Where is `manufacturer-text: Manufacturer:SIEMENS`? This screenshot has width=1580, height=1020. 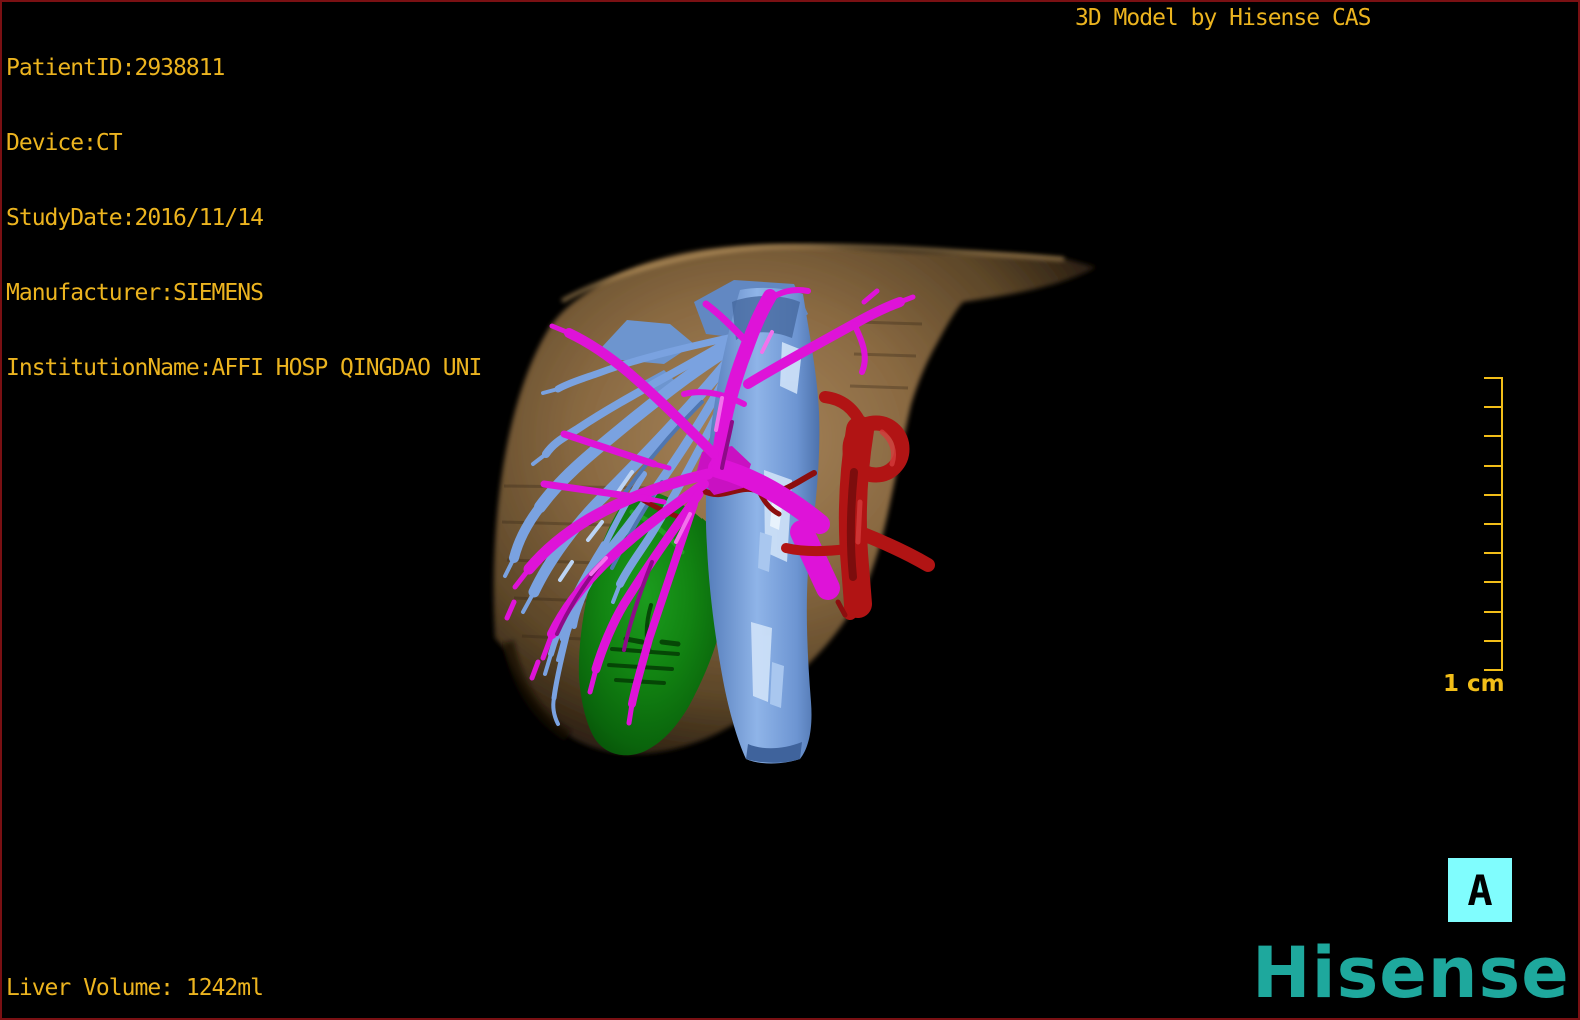
manufacturer-text: Manufacturer:SIEMENS is located at coordinates (135, 293).